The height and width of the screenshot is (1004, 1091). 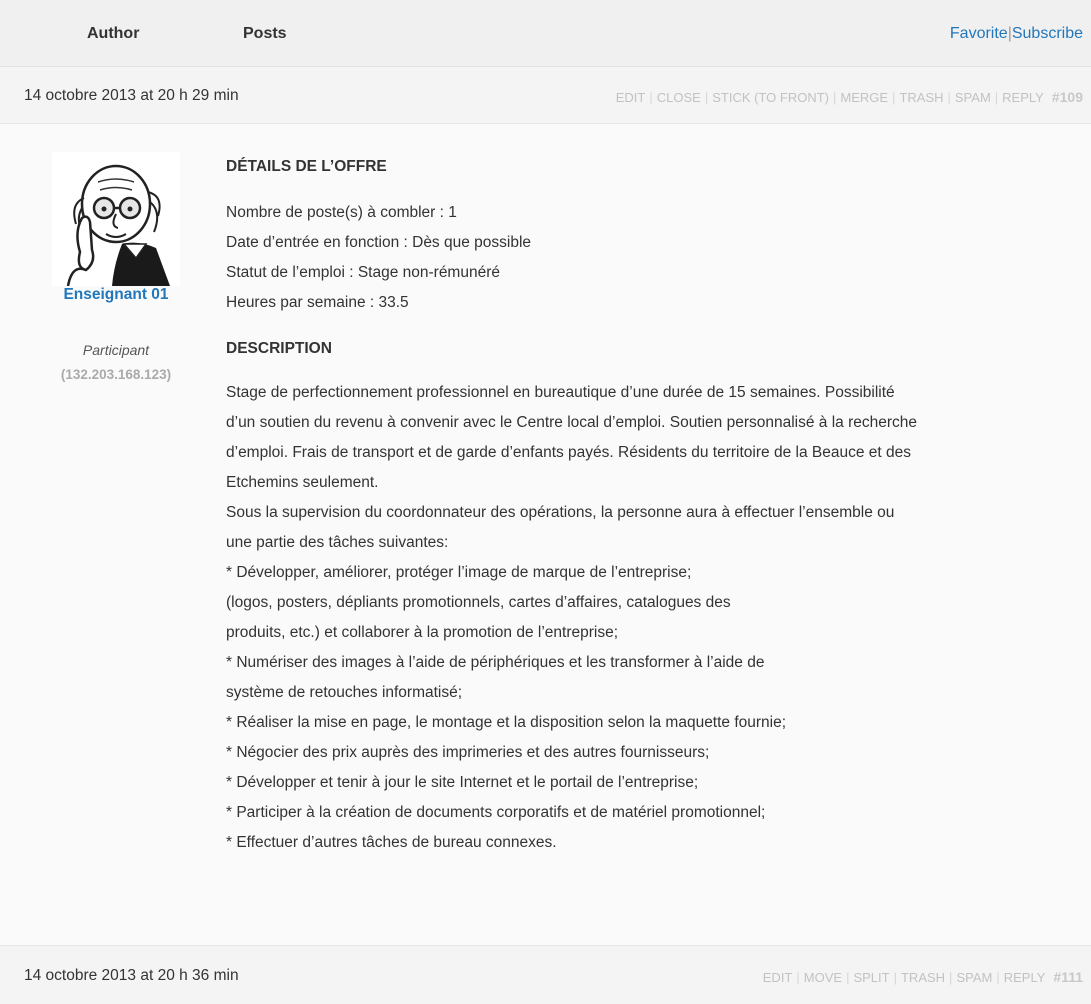 What do you see at coordinates (1068, 977) in the screenshot?
I see `post-permalink: #111` at bounding box center [1068, 977].